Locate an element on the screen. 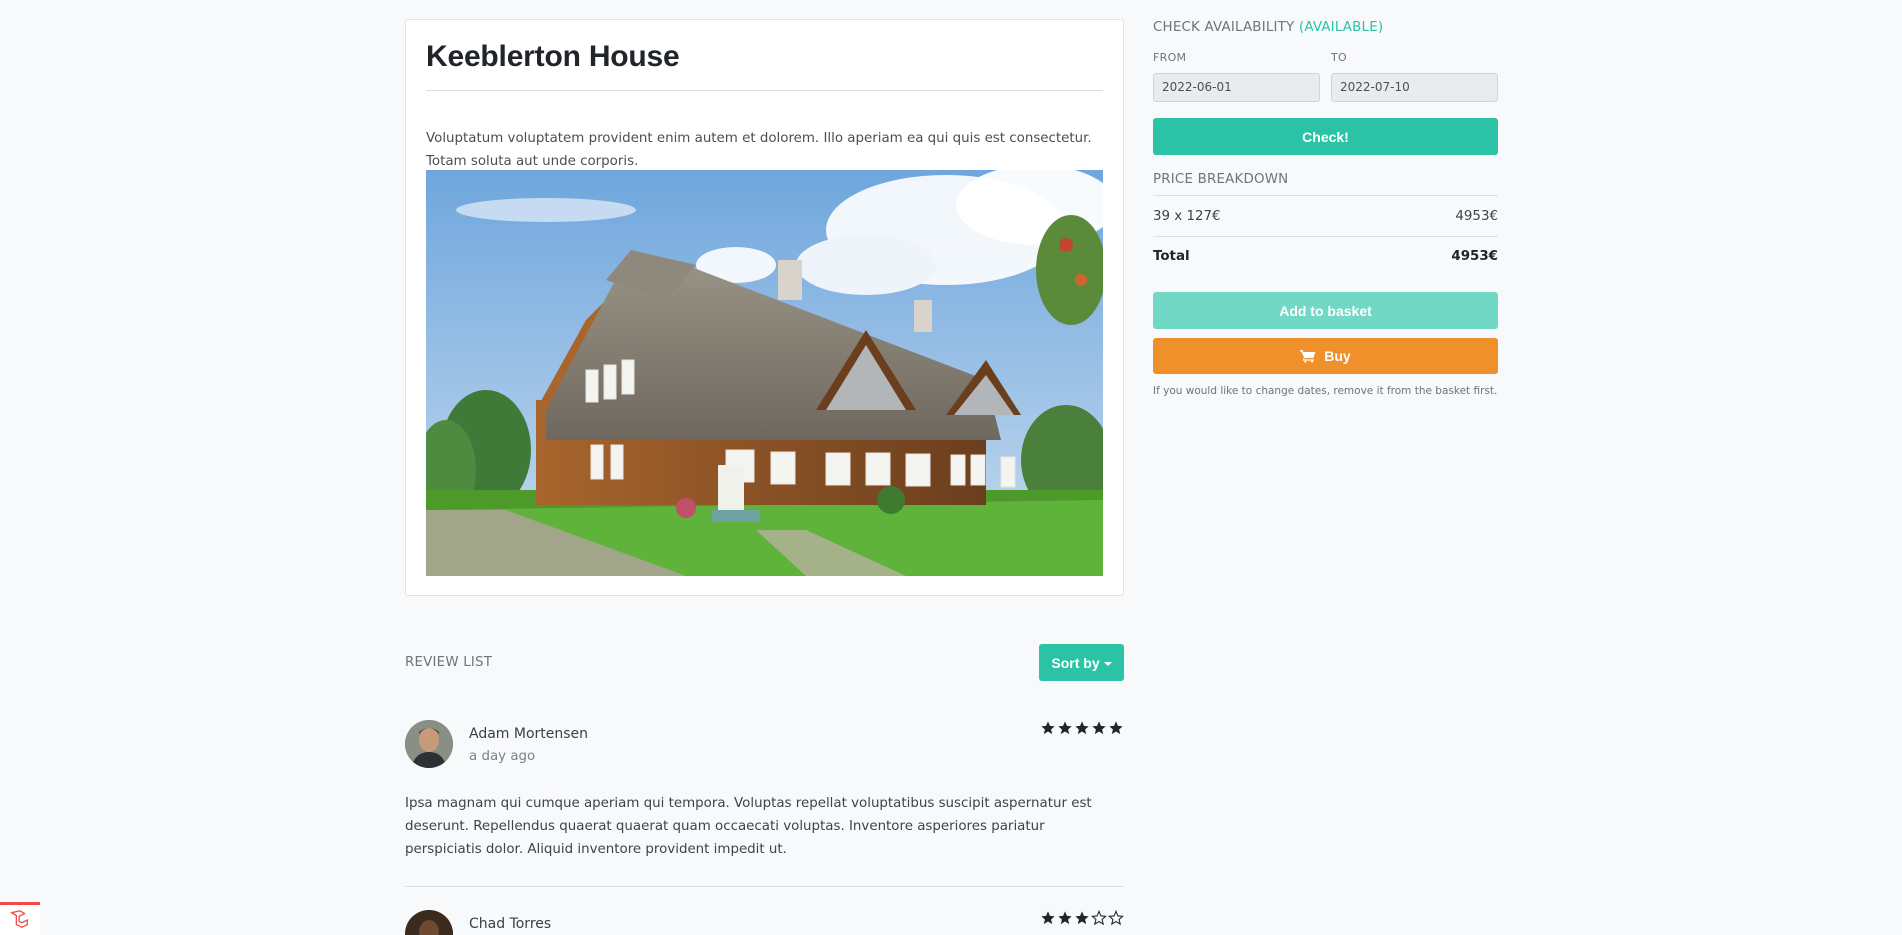 The height and width of the screenshot is (935, 1902). availability-status: (AVAILABLE) is located at coordinates (1341, 27).